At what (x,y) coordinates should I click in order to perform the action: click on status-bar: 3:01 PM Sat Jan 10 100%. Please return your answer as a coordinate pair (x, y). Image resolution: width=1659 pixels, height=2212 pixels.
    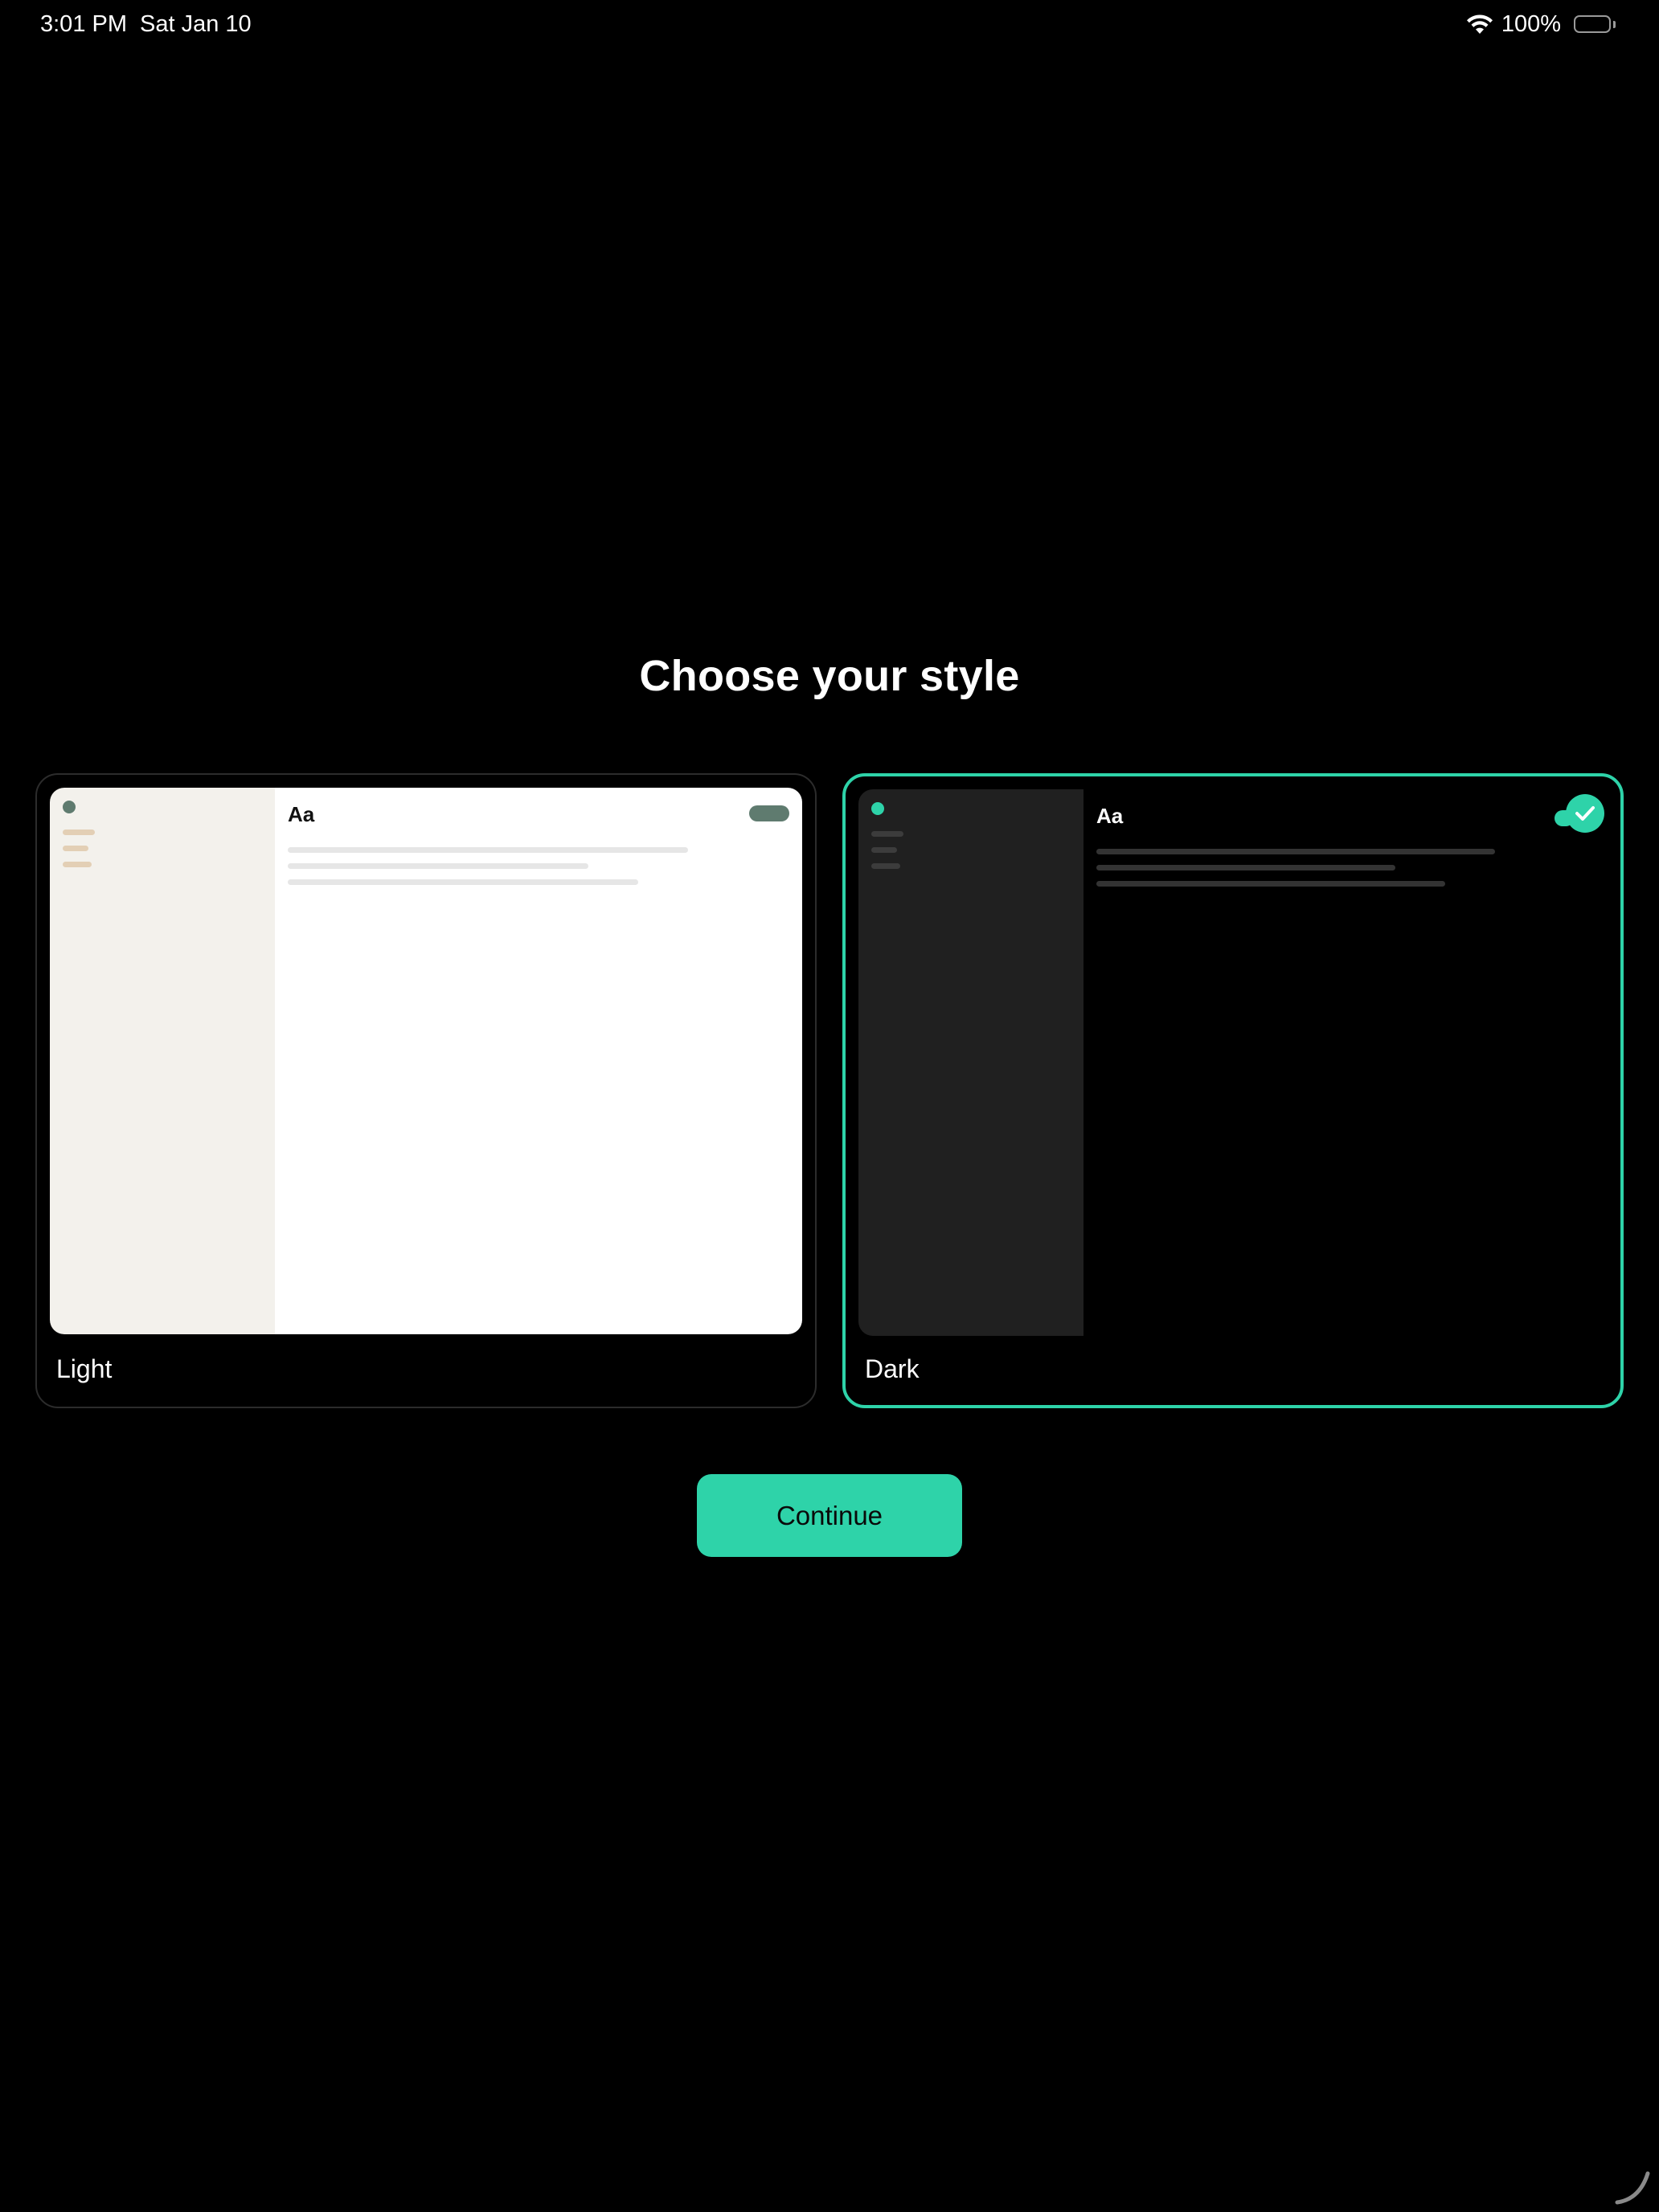
    Looking at the image, I should click on (829, 25).